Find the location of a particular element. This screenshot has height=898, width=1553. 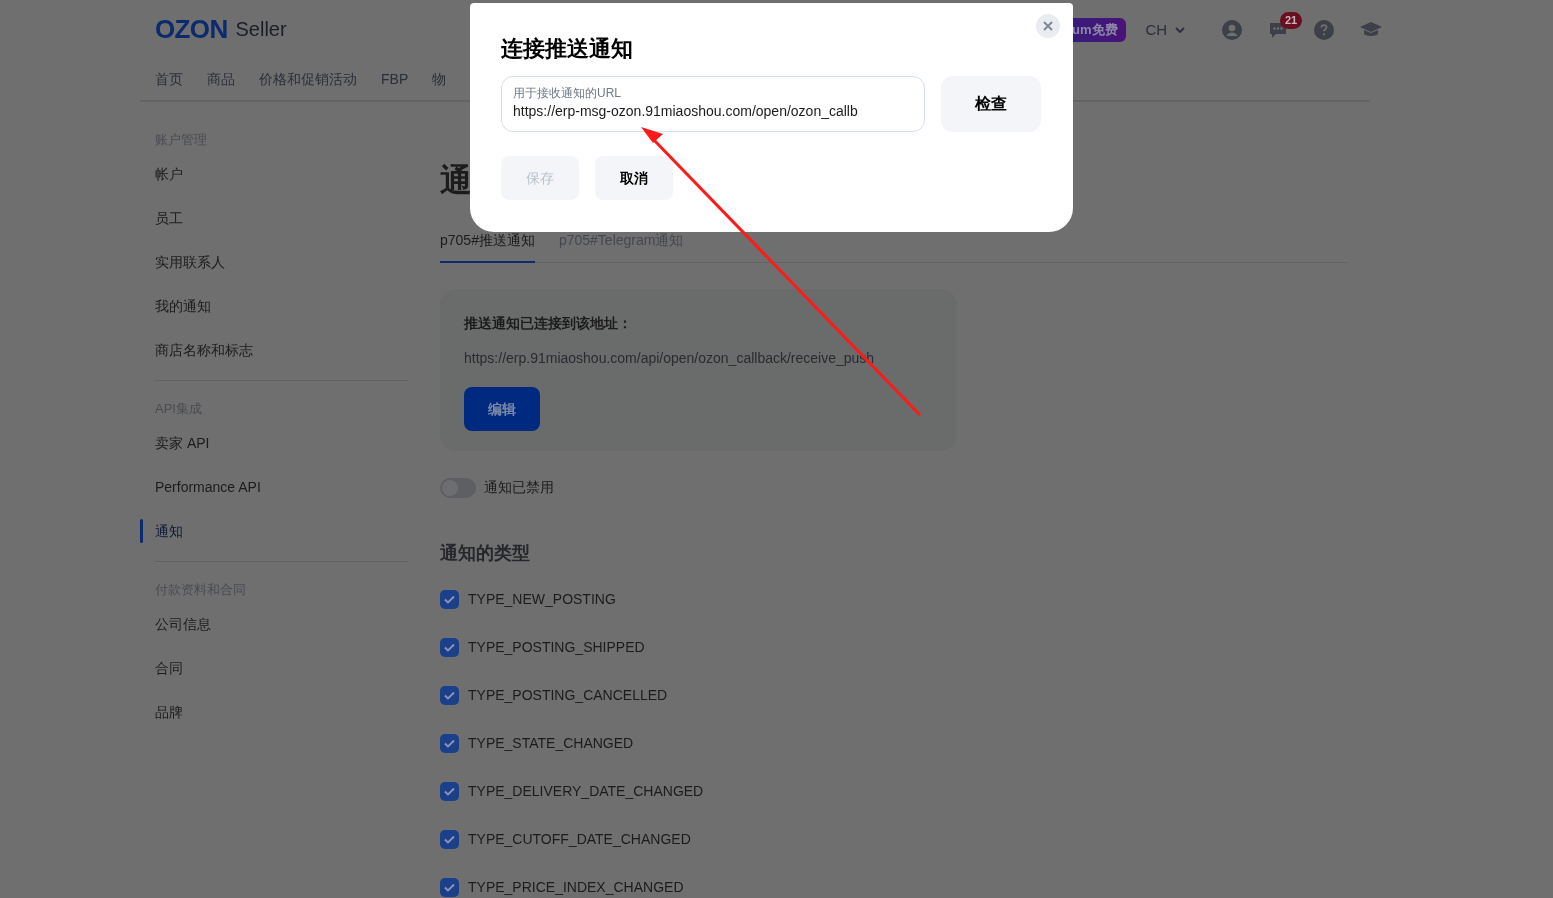

sidebar-item: 我的通知 is located at coordinates (175, 306).